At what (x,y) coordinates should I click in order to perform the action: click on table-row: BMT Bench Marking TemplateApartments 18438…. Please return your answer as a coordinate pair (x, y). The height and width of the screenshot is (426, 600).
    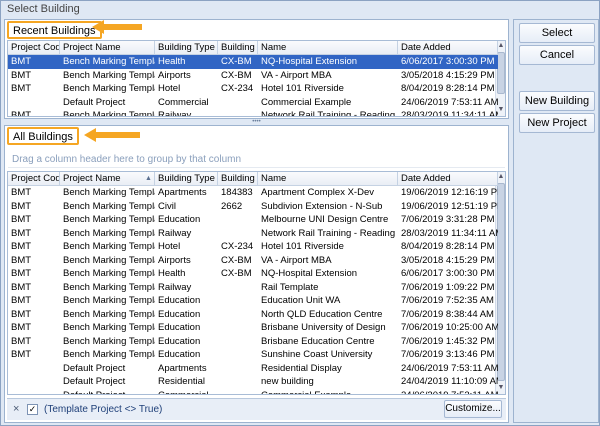
    Looking at the image, I should click on (253, 193).